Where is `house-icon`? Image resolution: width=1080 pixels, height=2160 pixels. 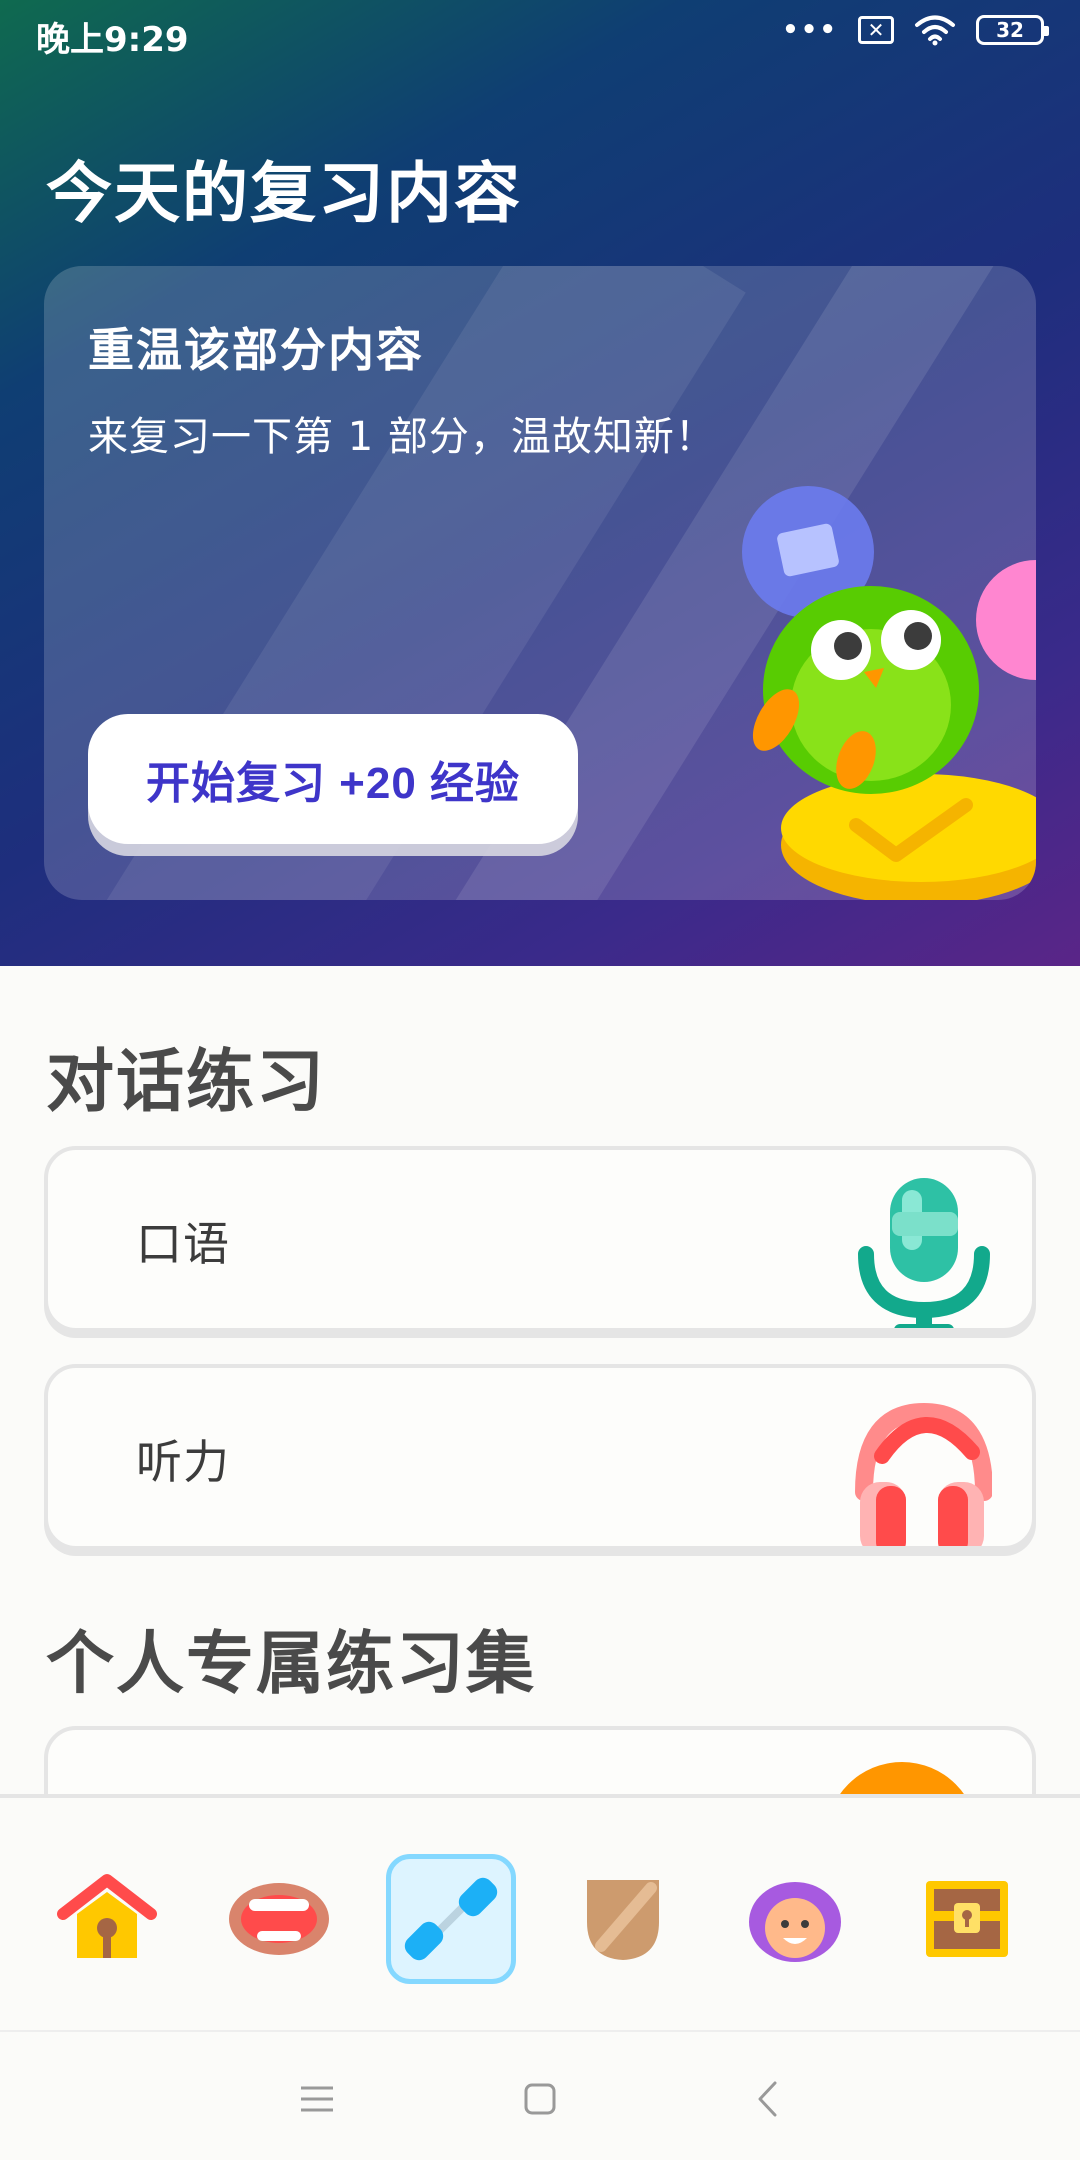 house-icon is located at coordinates (107, 1916).